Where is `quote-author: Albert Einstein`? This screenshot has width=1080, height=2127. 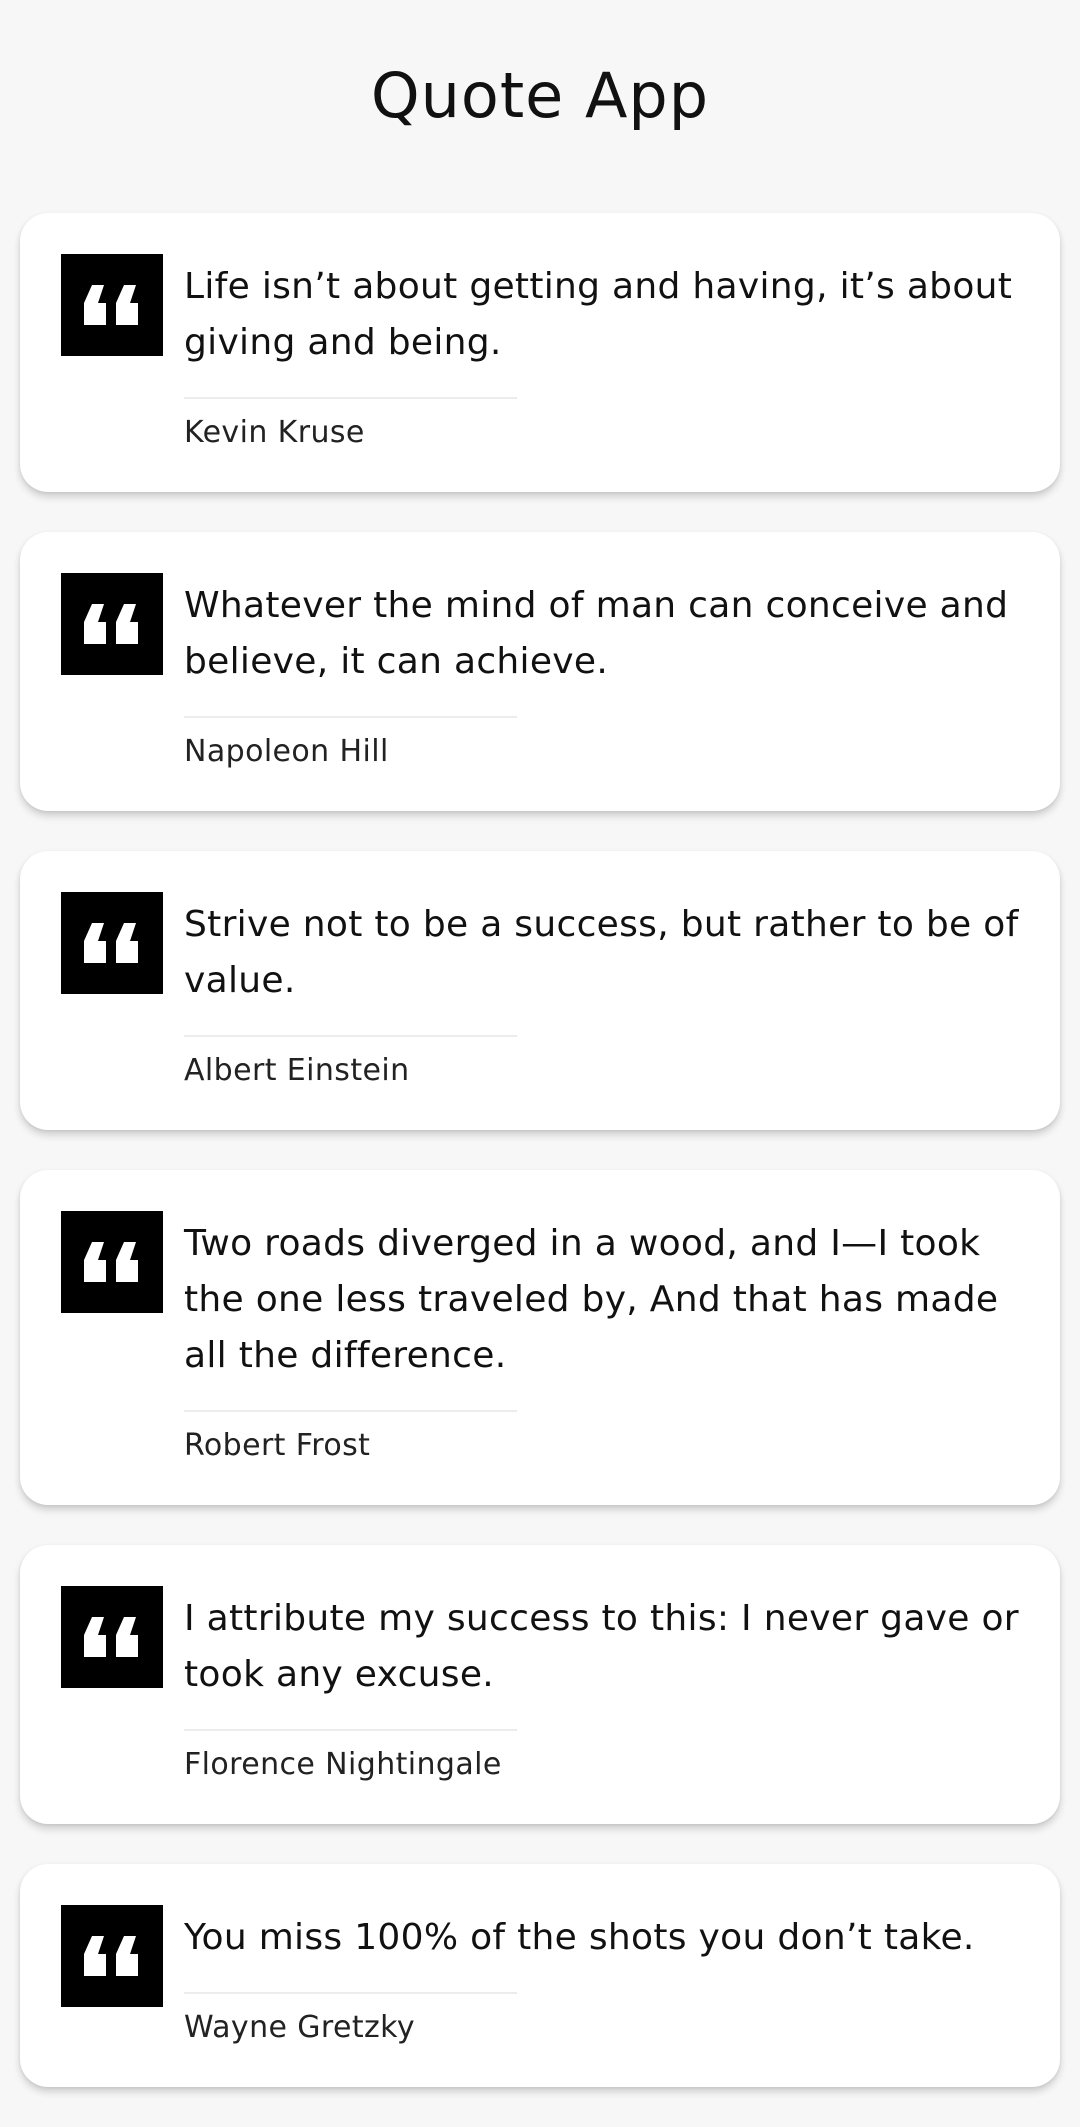 quote-author: Albert Einstein is located at coordinates (297, 1070).